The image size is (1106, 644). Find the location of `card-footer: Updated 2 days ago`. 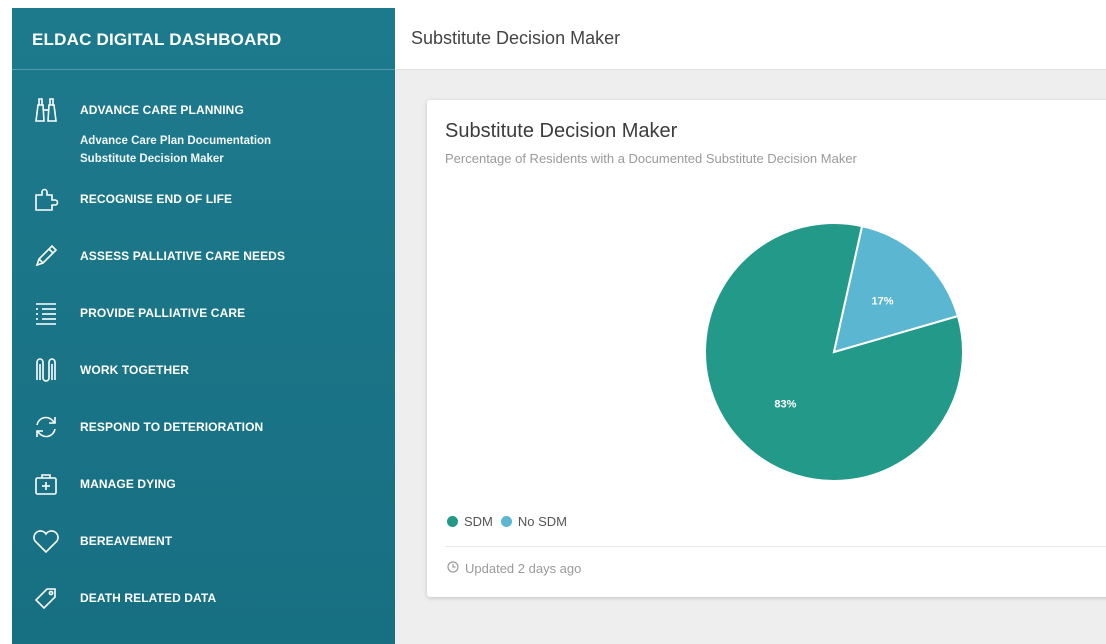

card-footer: Updated 2 days ago is located at coordinates (514, 568).